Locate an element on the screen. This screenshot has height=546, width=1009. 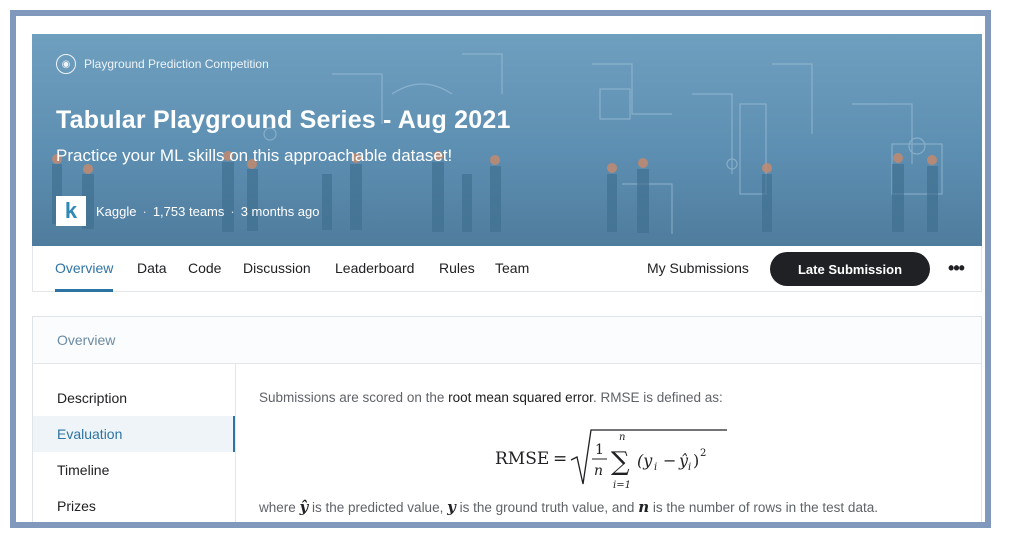
tab-discussion: Discussion is located at coordinates (277, 268).